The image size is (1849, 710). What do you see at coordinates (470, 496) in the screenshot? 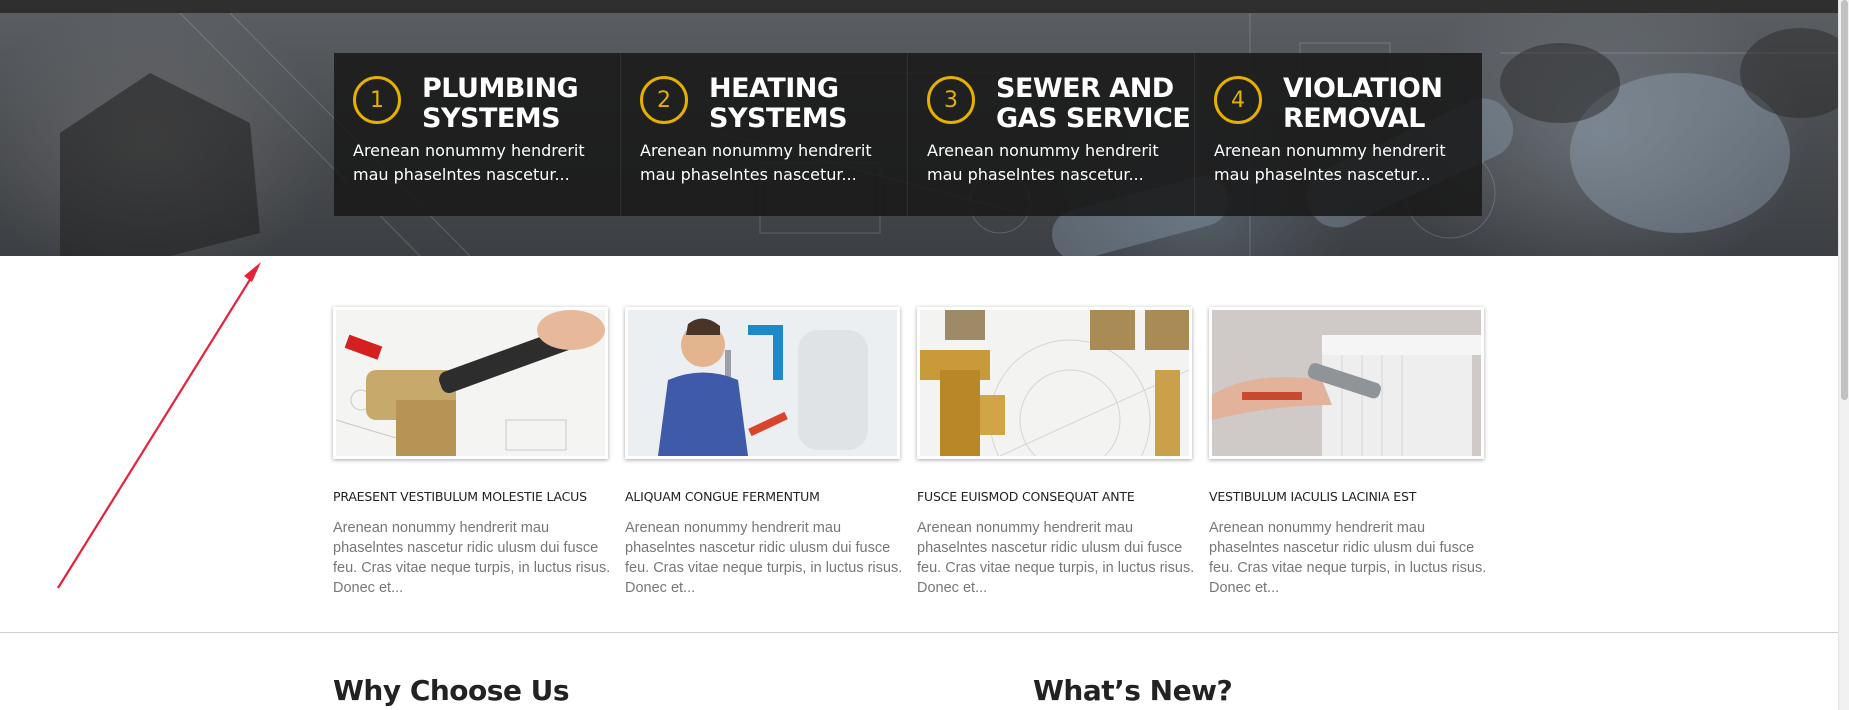
I see `card-title-link: PRAESENT VESTIBULUM MOLESTIE LACUS` at bounding box center [470, 496].